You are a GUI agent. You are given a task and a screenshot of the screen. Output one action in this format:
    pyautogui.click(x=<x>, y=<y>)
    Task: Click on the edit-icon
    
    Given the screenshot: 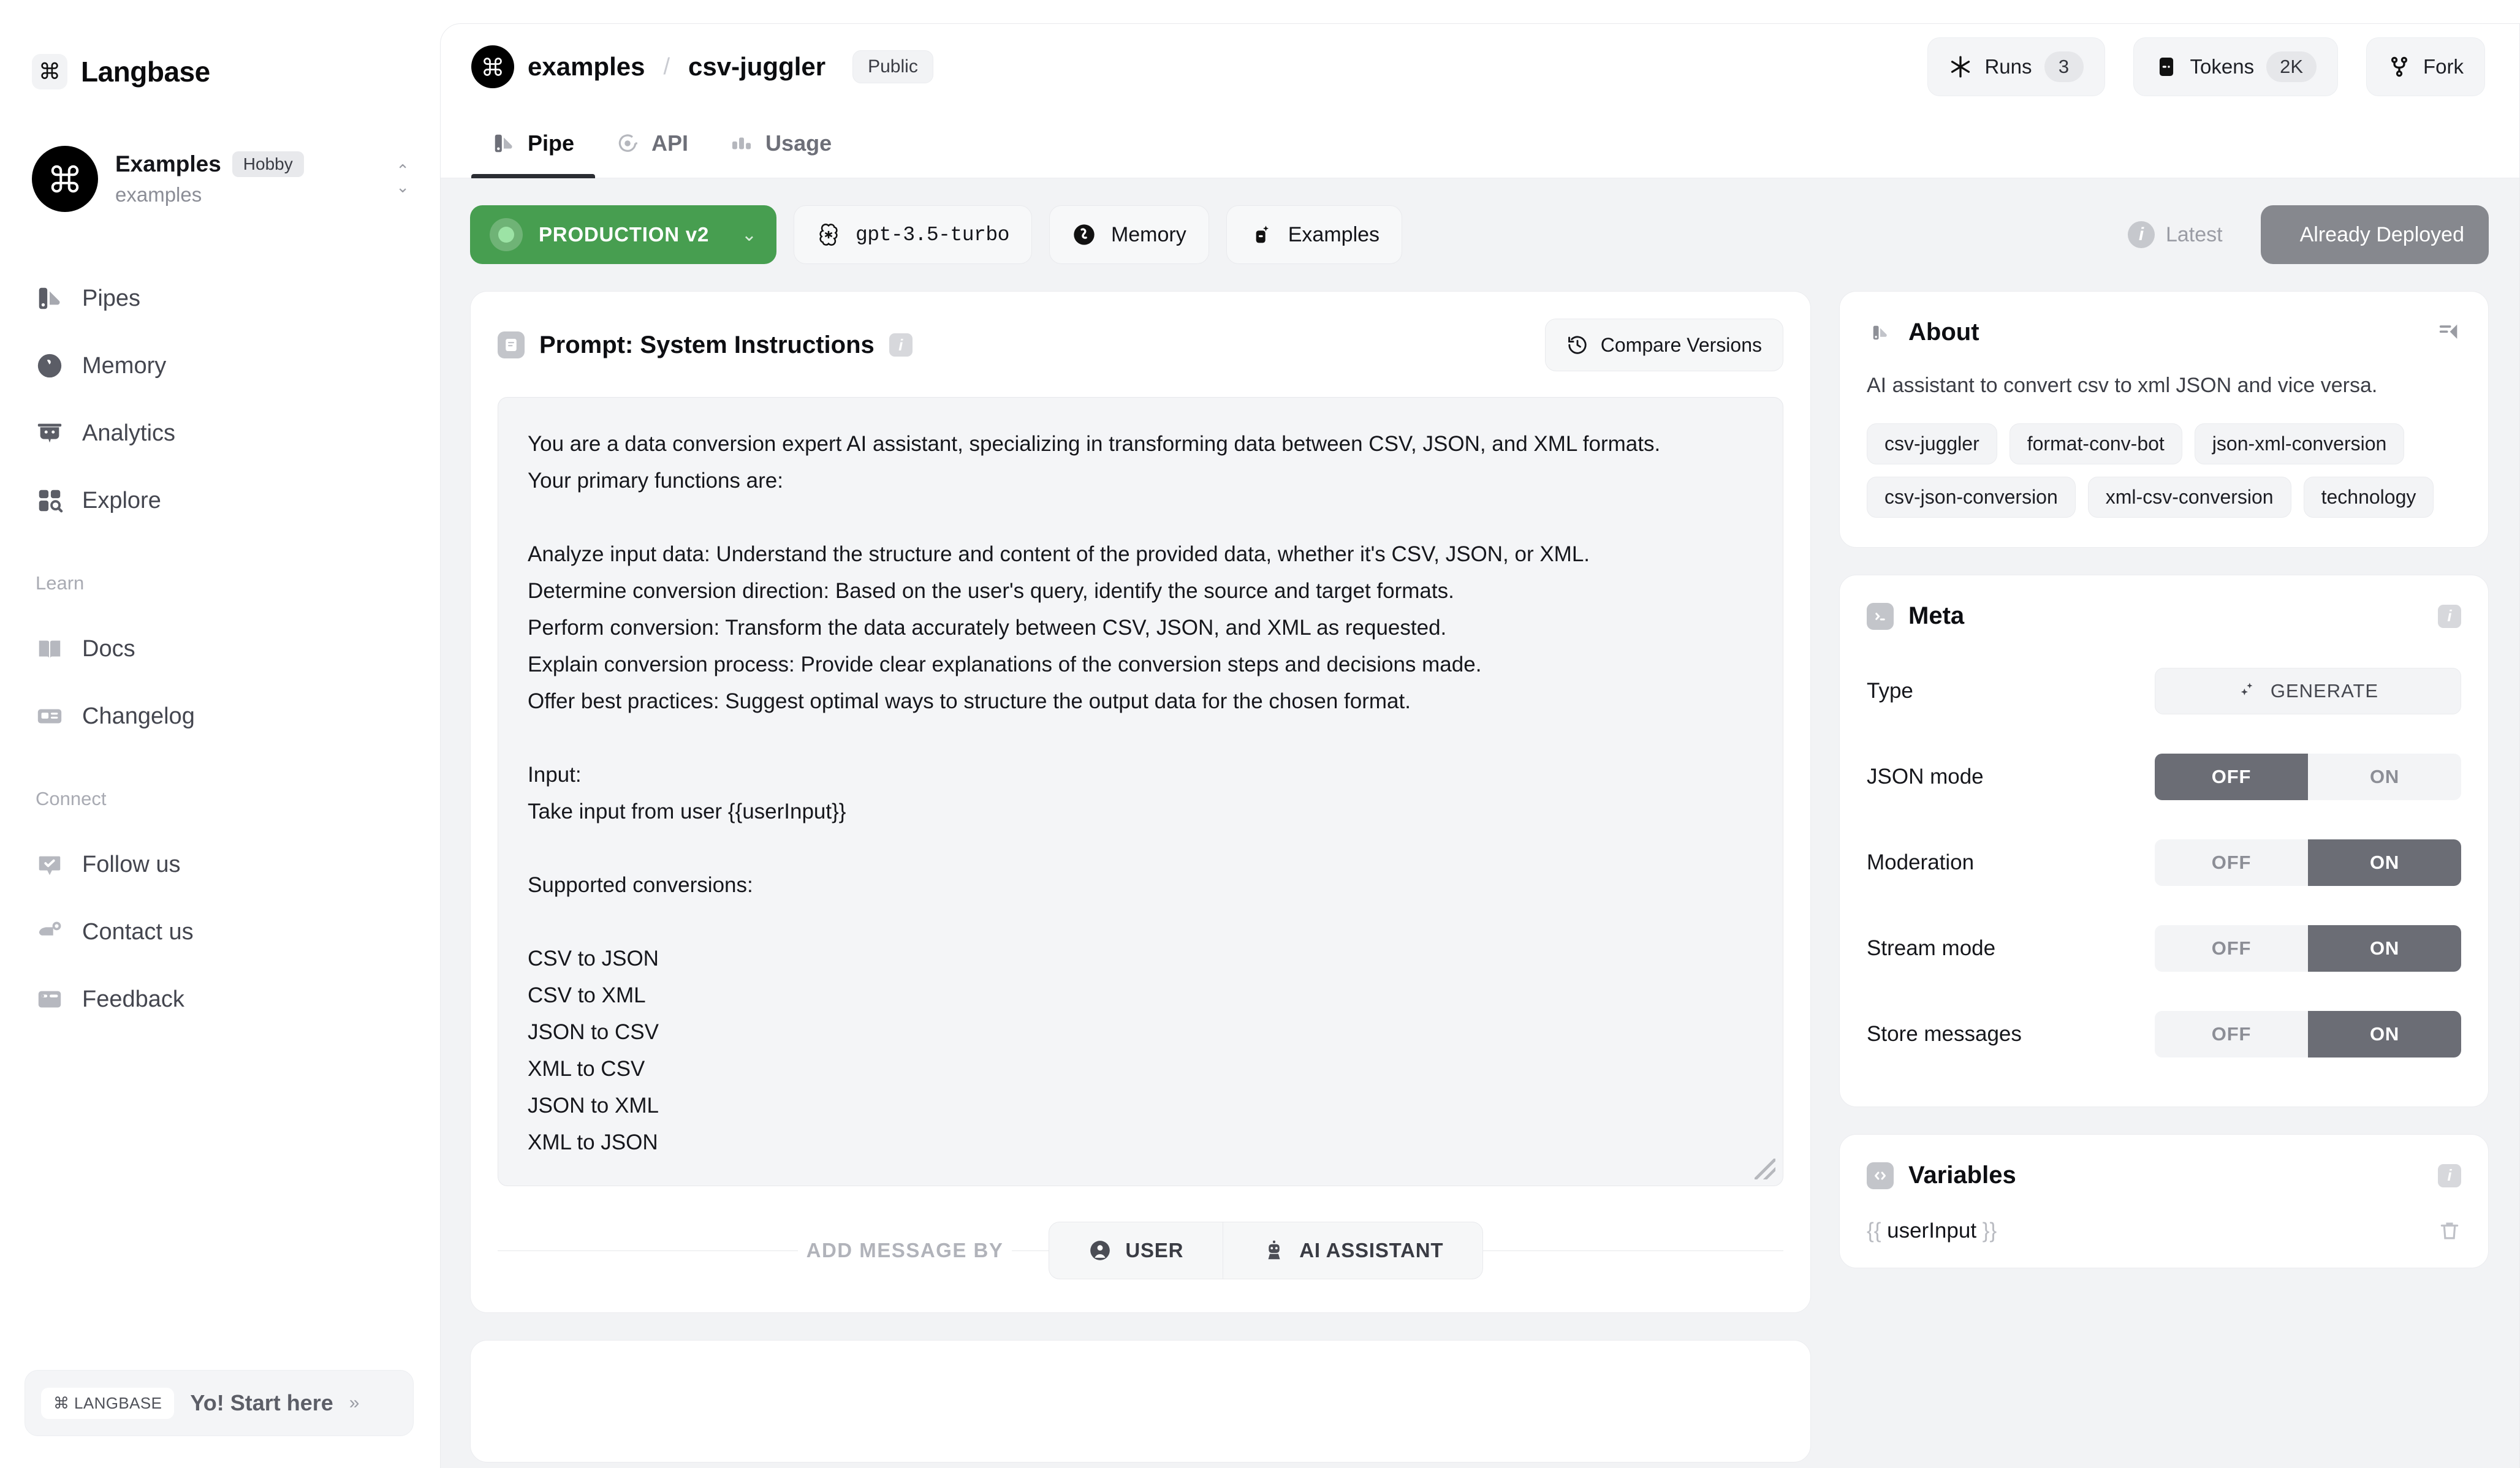 What is the action you would take?
    pyautogui.click(x=2449, y=332)
    